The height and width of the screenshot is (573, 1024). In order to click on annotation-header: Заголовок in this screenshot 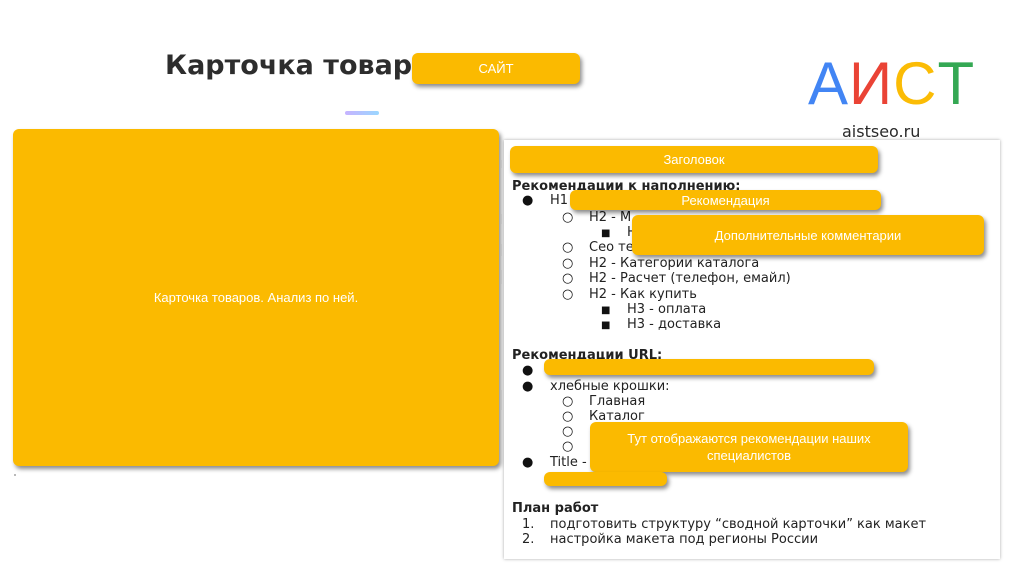, I will do `click(694, 159)`.